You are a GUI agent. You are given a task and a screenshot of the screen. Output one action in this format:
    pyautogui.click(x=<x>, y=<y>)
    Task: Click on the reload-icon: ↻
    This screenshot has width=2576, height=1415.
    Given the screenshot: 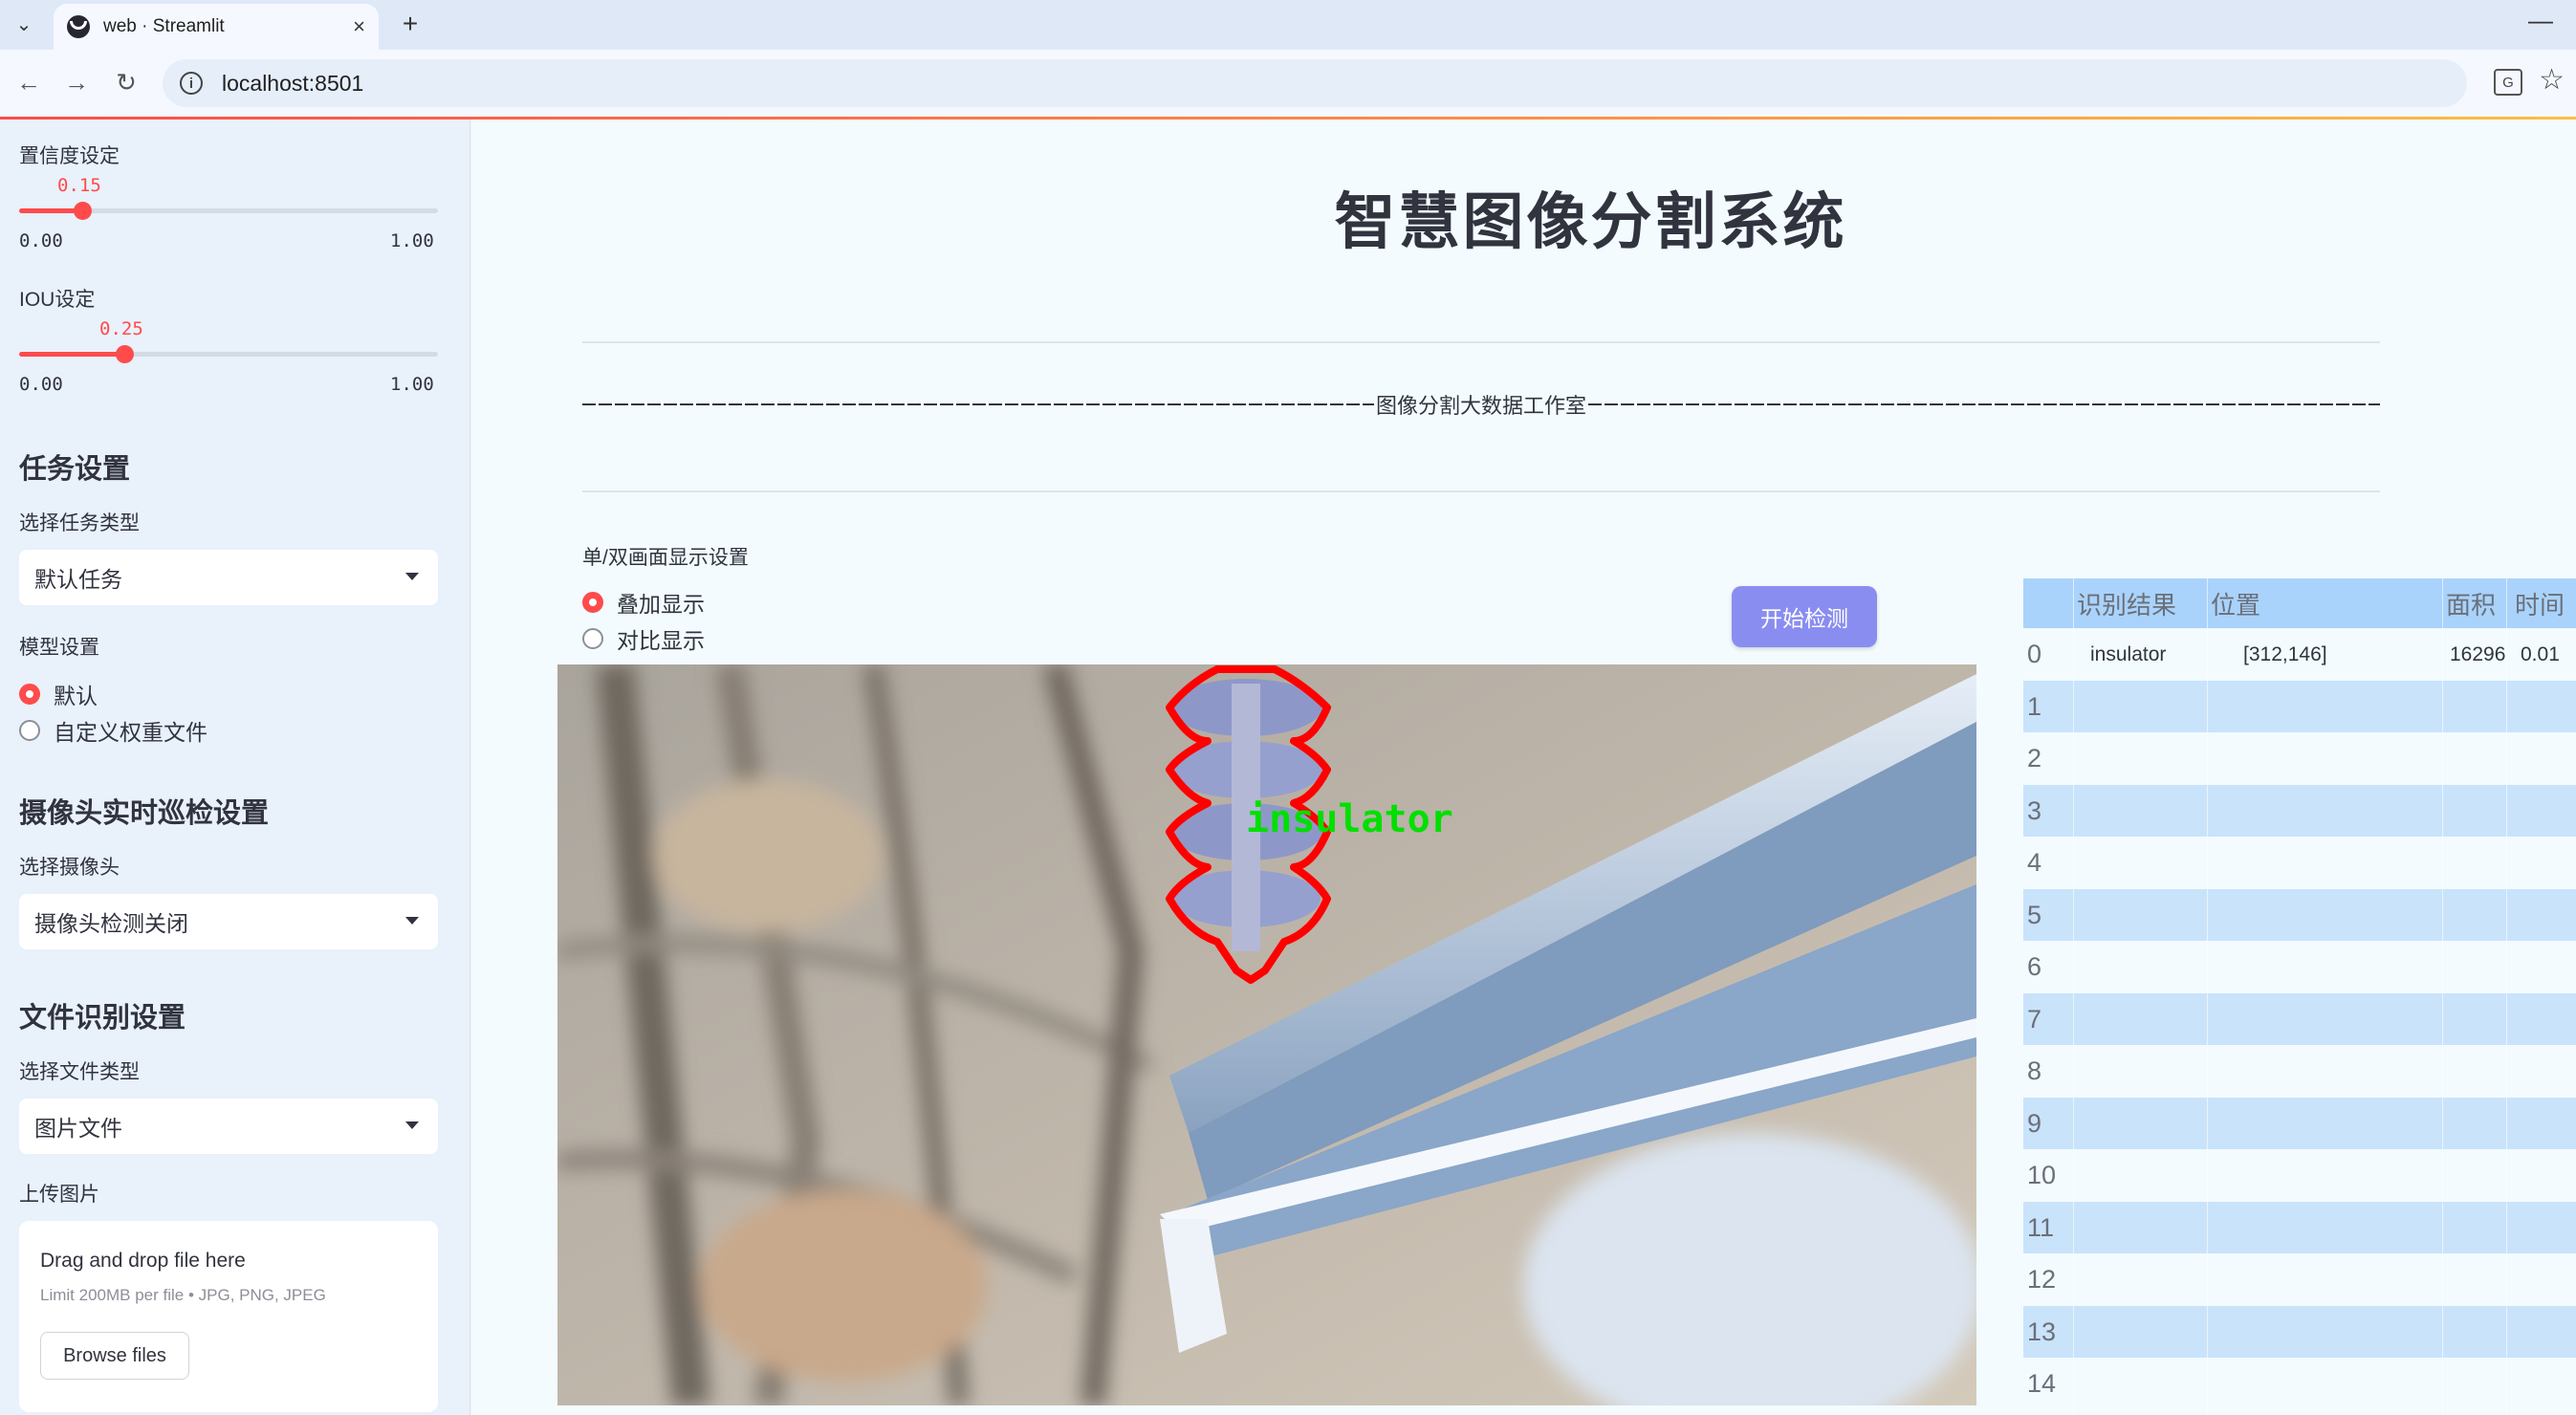 What is the action you would take?
    pyautogui.click(x=126, y=82)
    